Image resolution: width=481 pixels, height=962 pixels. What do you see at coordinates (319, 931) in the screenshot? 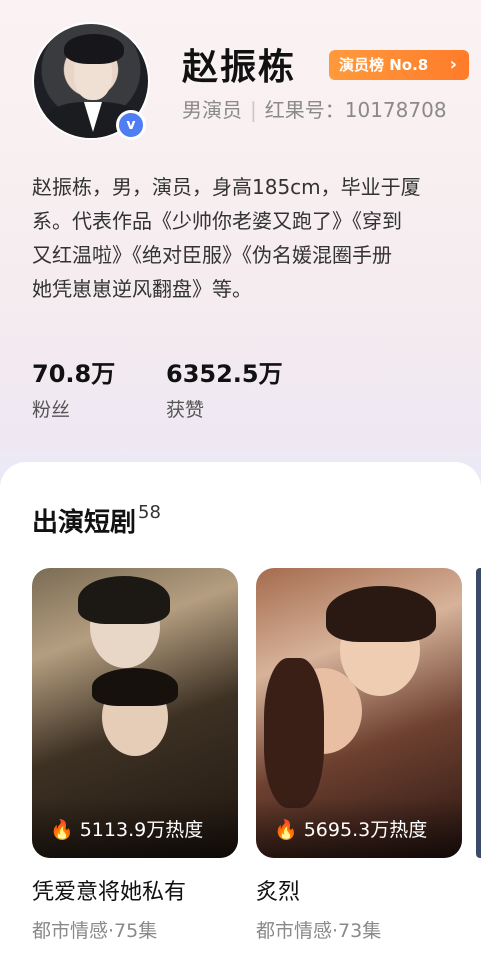
I see `drama-meta: 都市情感·73集` at bounding box center [319, 931].